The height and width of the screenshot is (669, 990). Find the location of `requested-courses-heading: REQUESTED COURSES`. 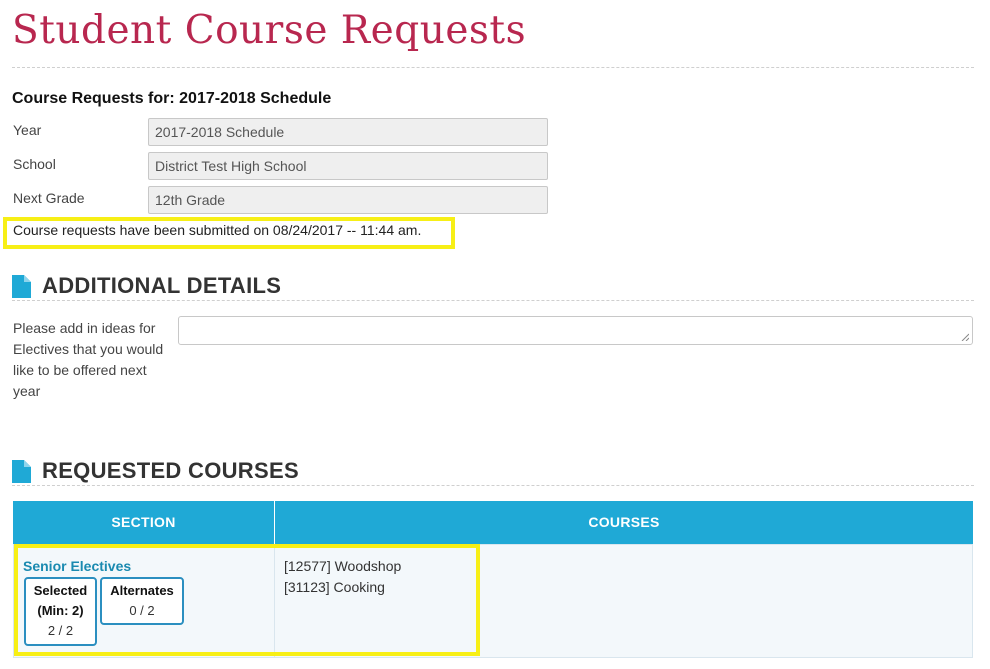

requested-courses-heading: REQUESTED COURSES is located at coordinates (155, 471).